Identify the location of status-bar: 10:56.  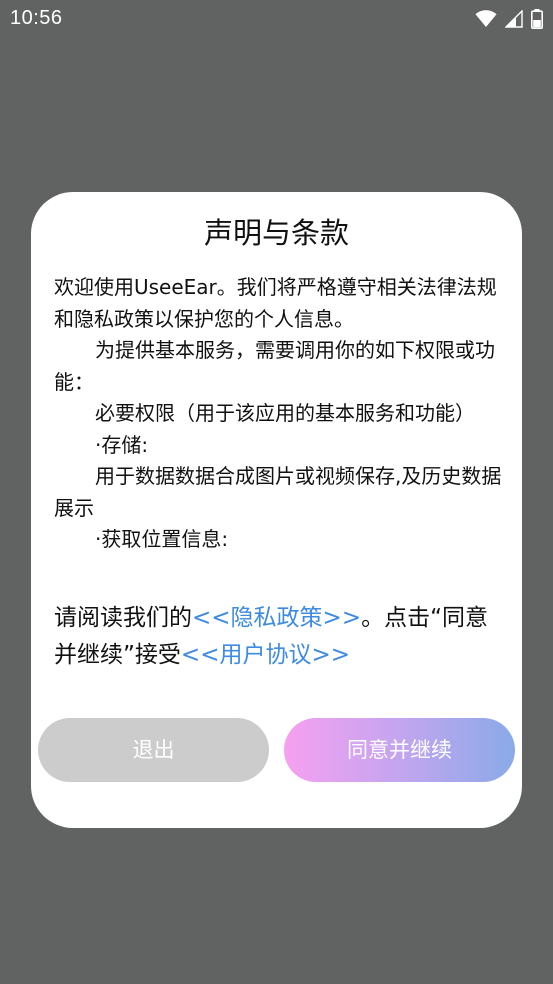
(276, 19).